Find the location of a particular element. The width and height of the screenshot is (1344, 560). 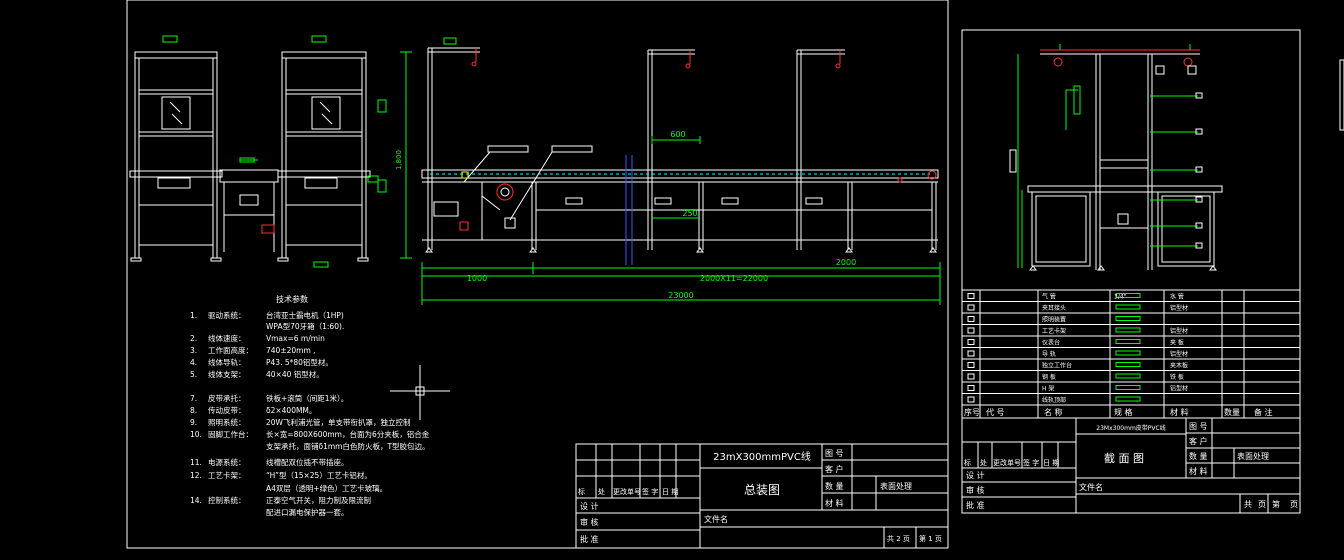

tech-param-num: 8. is located at coordinates (193, 410).